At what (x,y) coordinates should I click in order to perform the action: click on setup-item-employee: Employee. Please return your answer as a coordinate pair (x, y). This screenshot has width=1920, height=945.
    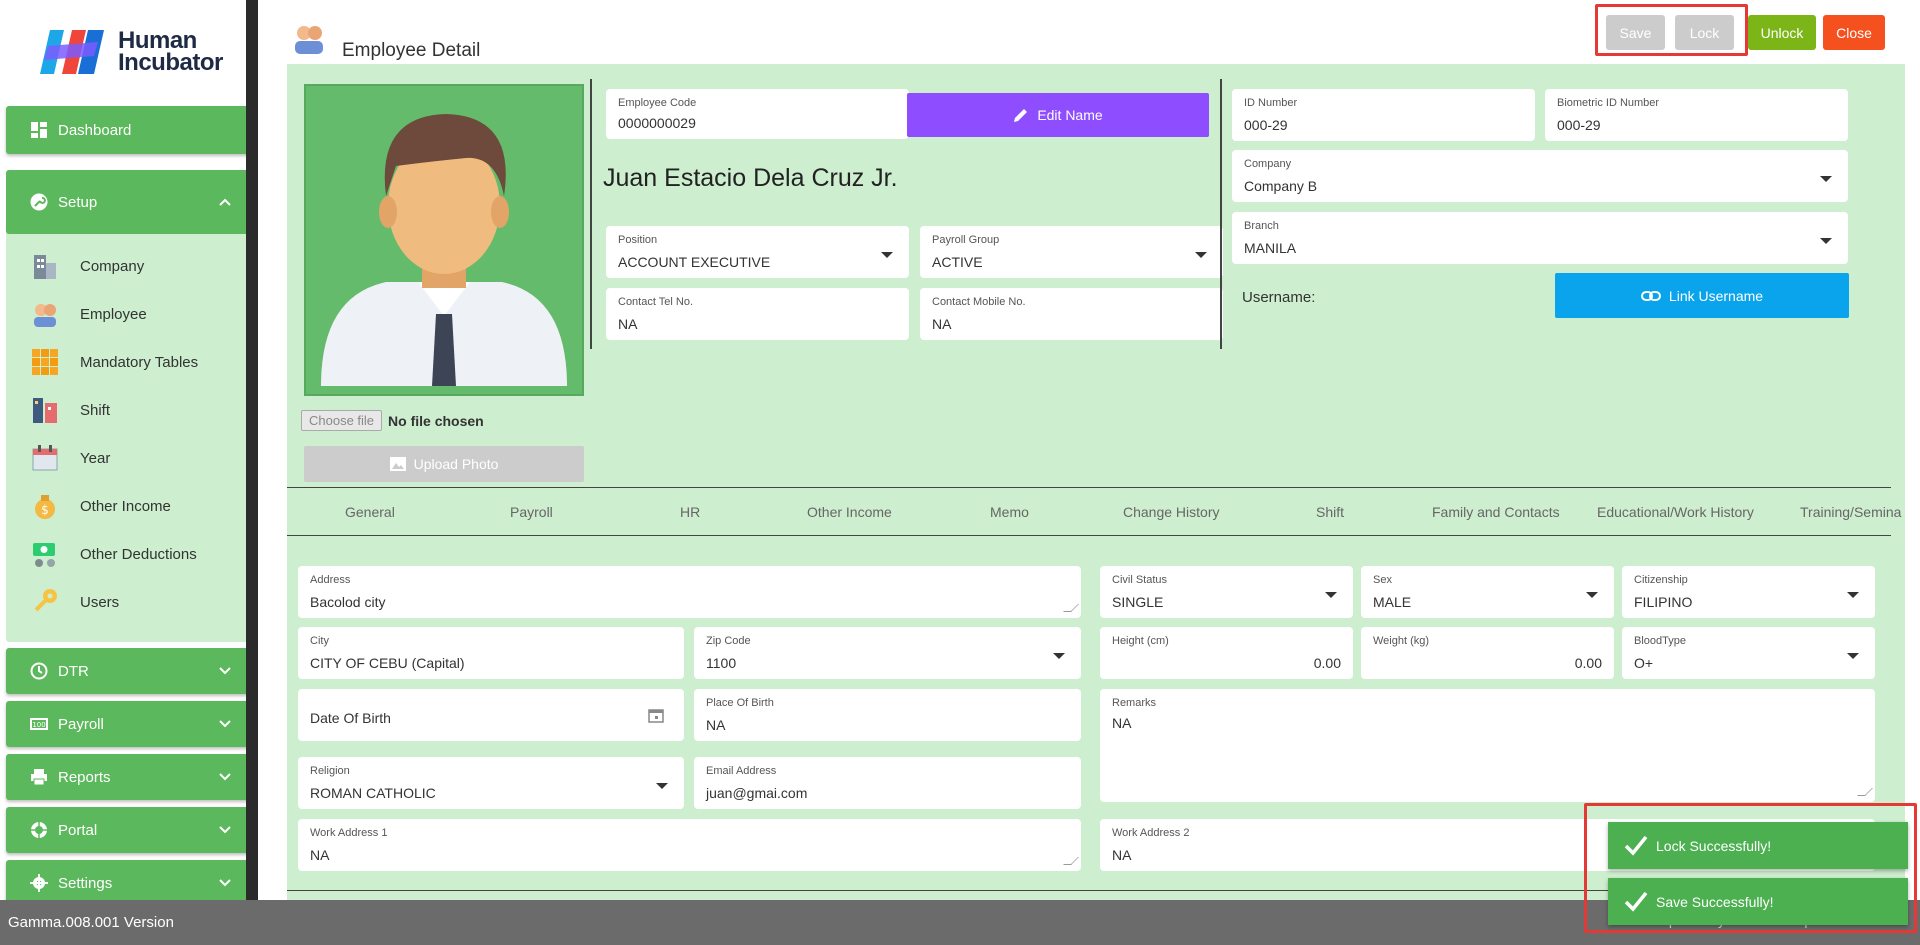
    Looking at the image, I should click on (88, 314).